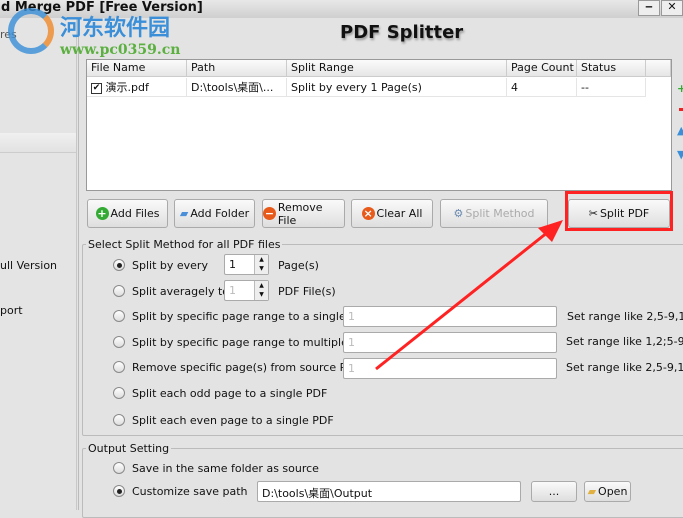 This screenshot has height=518, width=683. I want to click on page-count: 4, so click(542, 87).